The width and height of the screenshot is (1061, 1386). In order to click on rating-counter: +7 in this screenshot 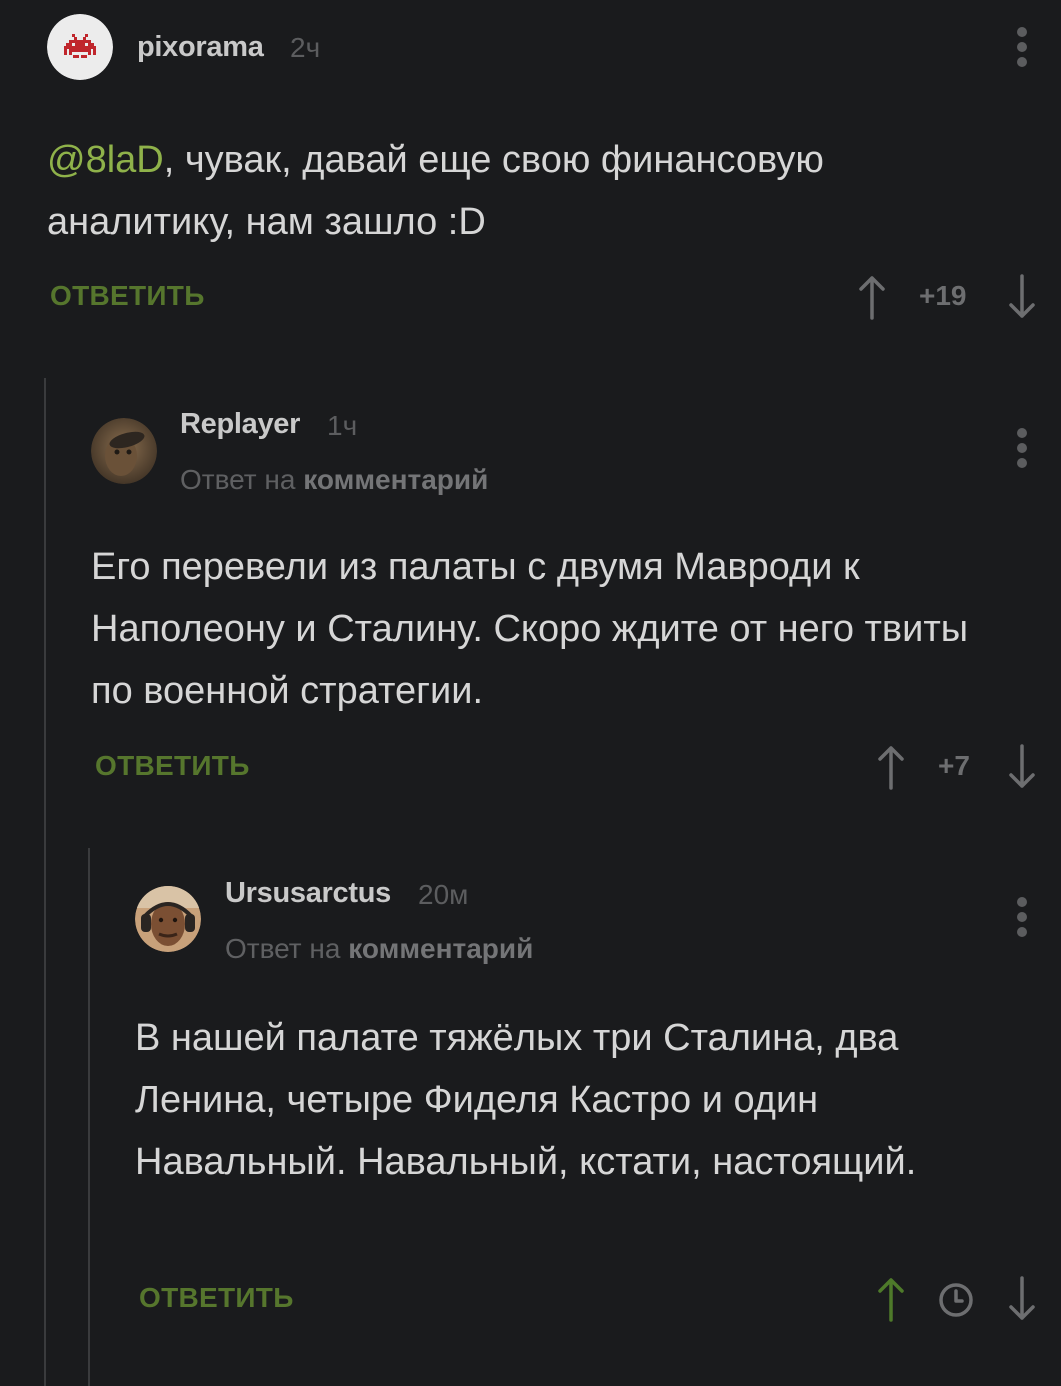, I will do `click(954, 765)`.